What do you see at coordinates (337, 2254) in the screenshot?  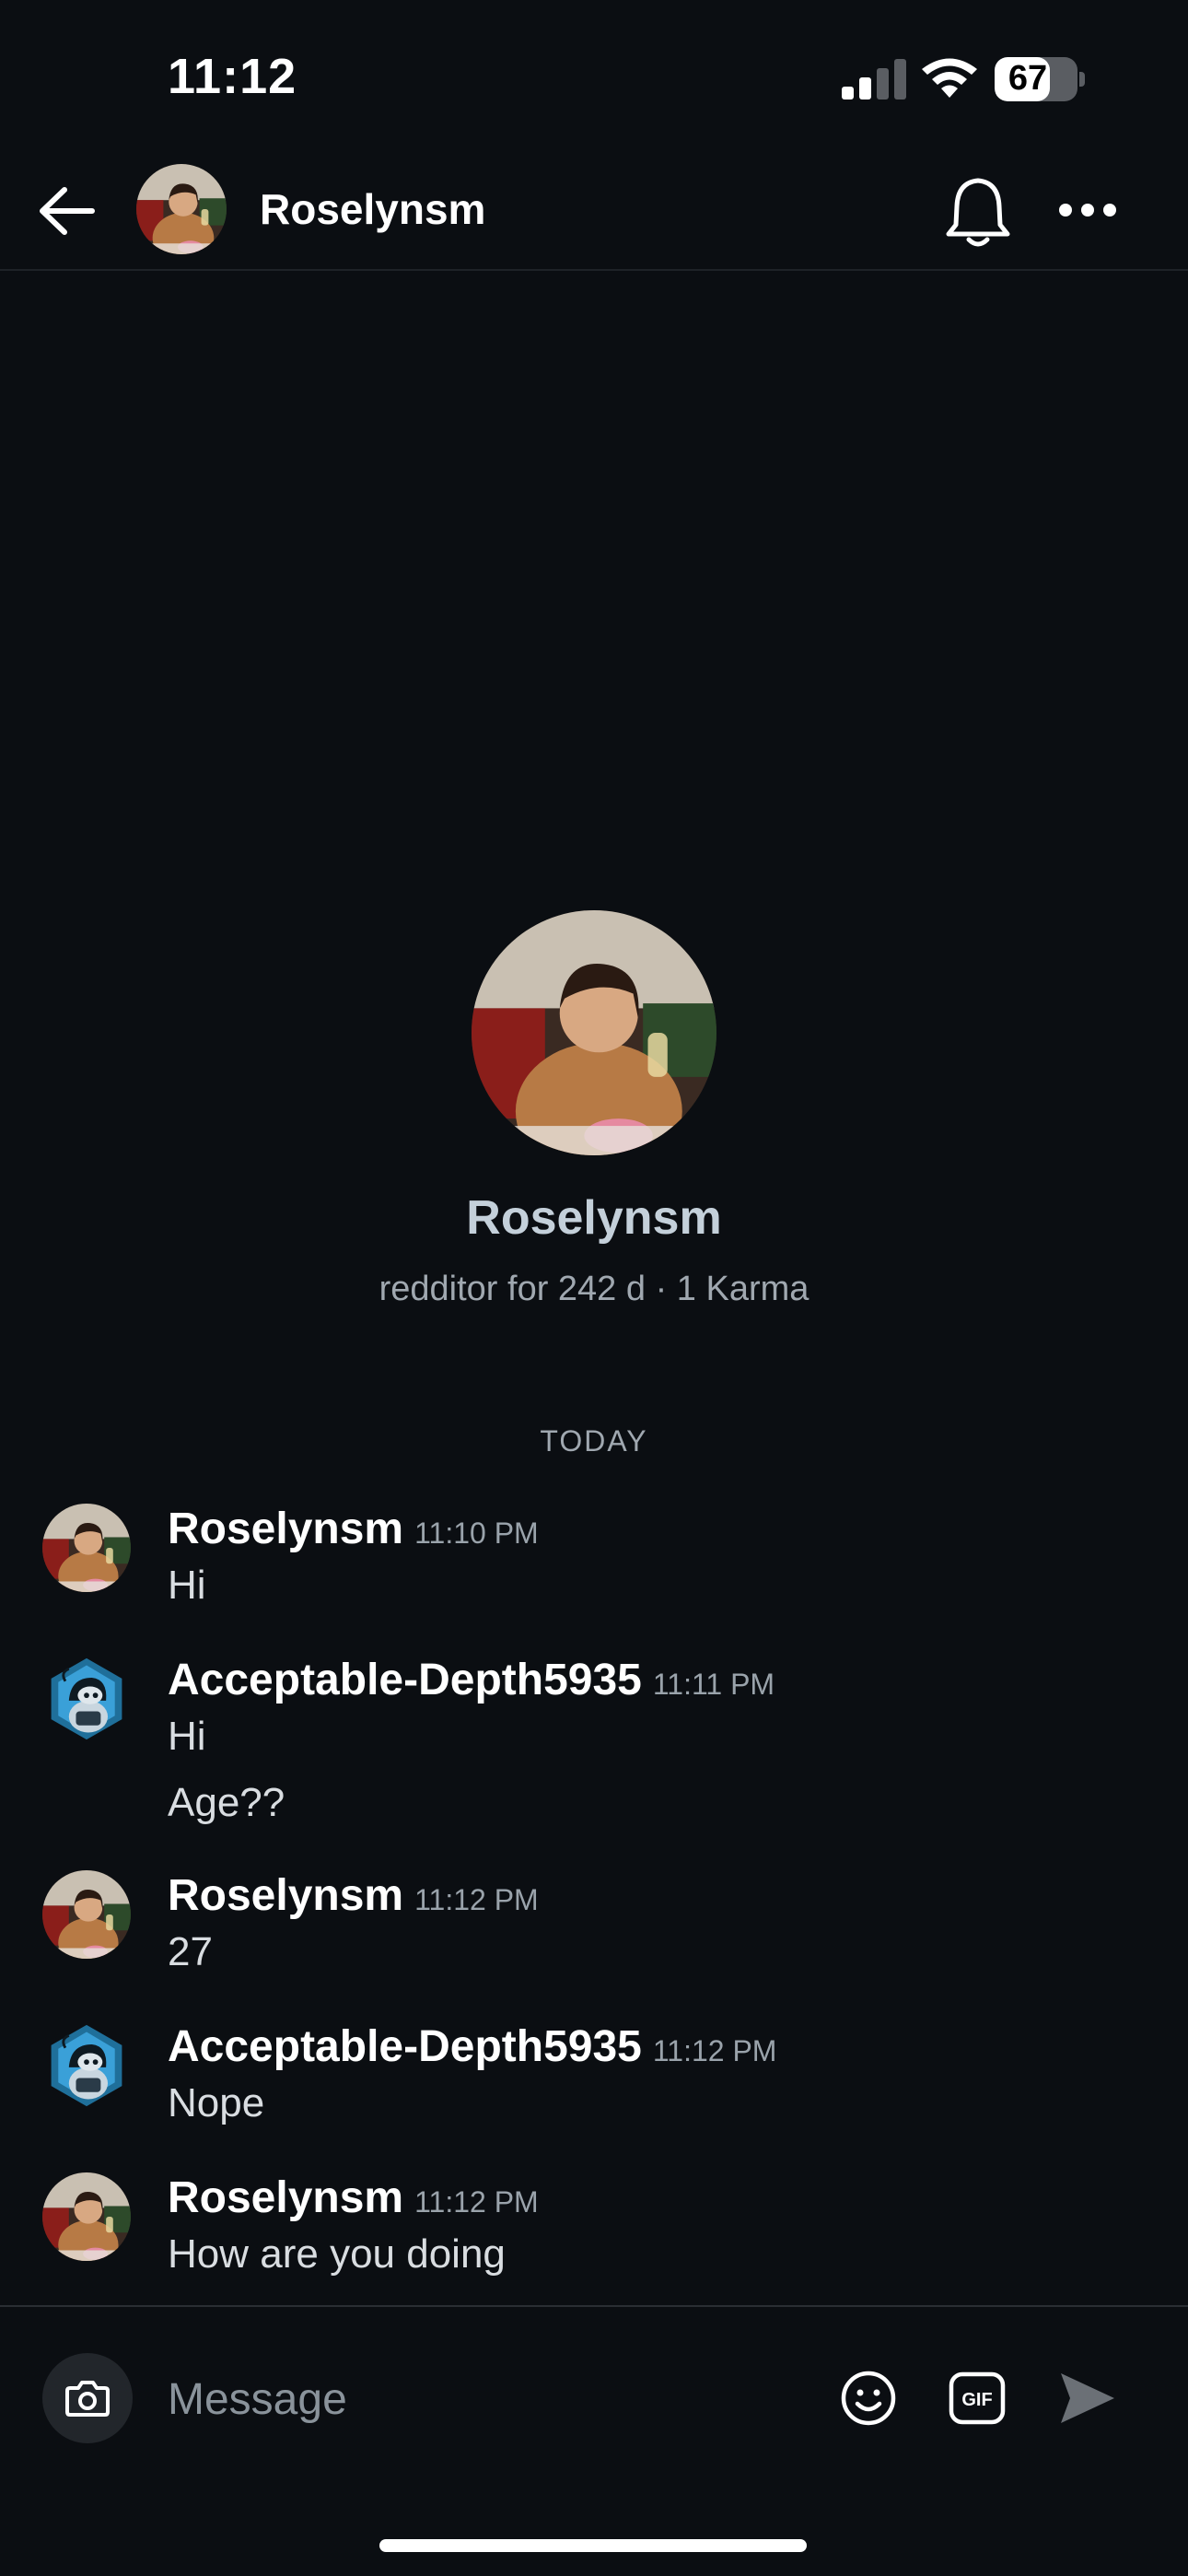 I see `message-text: How are you doing` at bounding box center [337, 2254].